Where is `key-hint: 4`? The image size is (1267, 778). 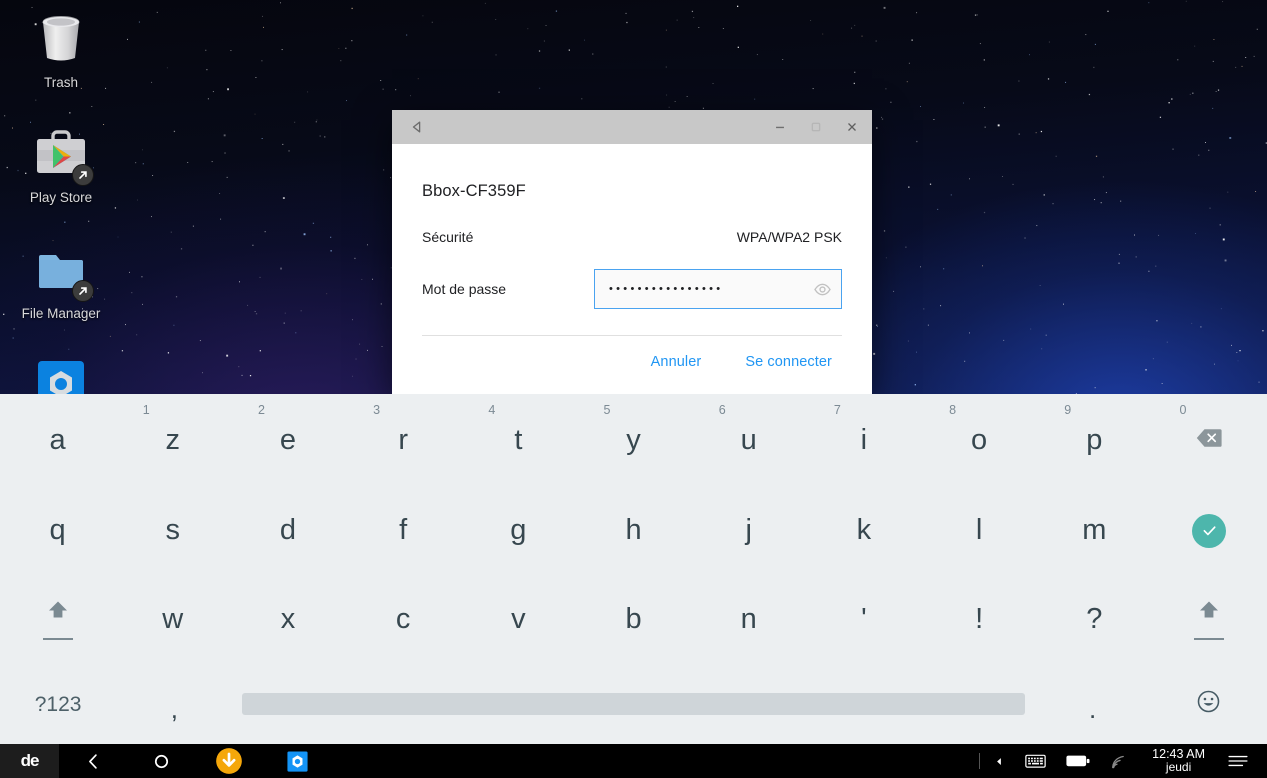
key-hint: 4 is located at coordinates (492, 410).